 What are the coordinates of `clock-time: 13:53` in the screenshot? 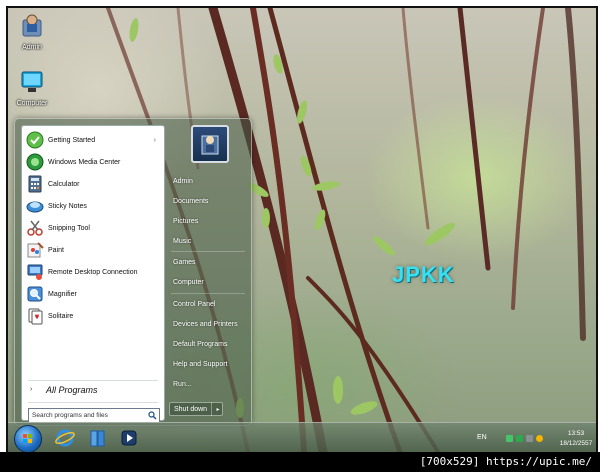 It's located at (576, 433).